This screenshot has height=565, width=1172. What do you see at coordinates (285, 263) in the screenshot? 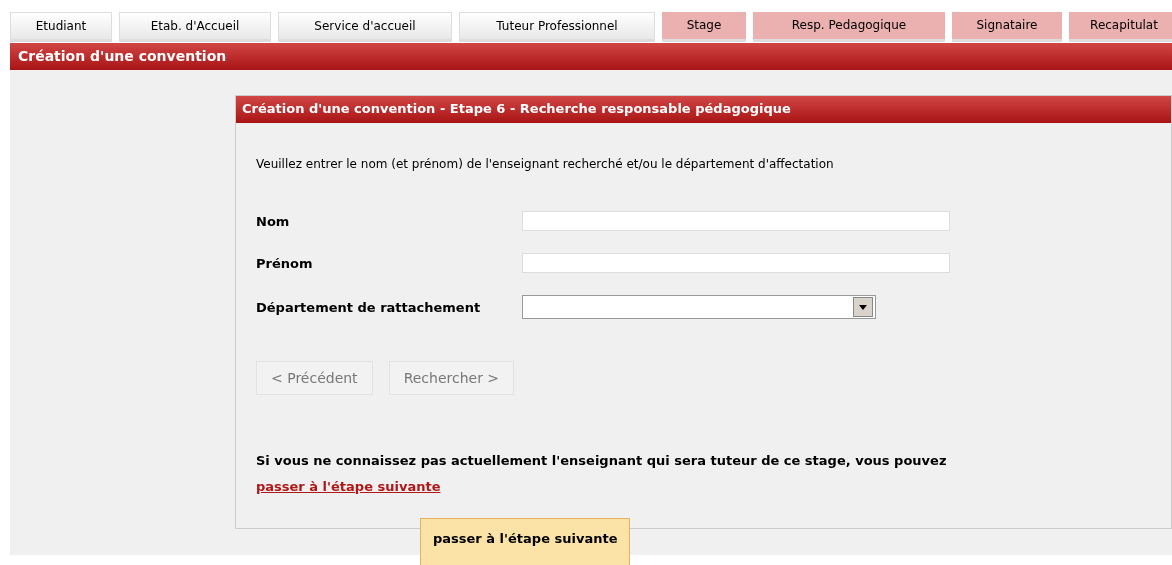
I see `field-label: Prénom` at bounding box center [285, 263].